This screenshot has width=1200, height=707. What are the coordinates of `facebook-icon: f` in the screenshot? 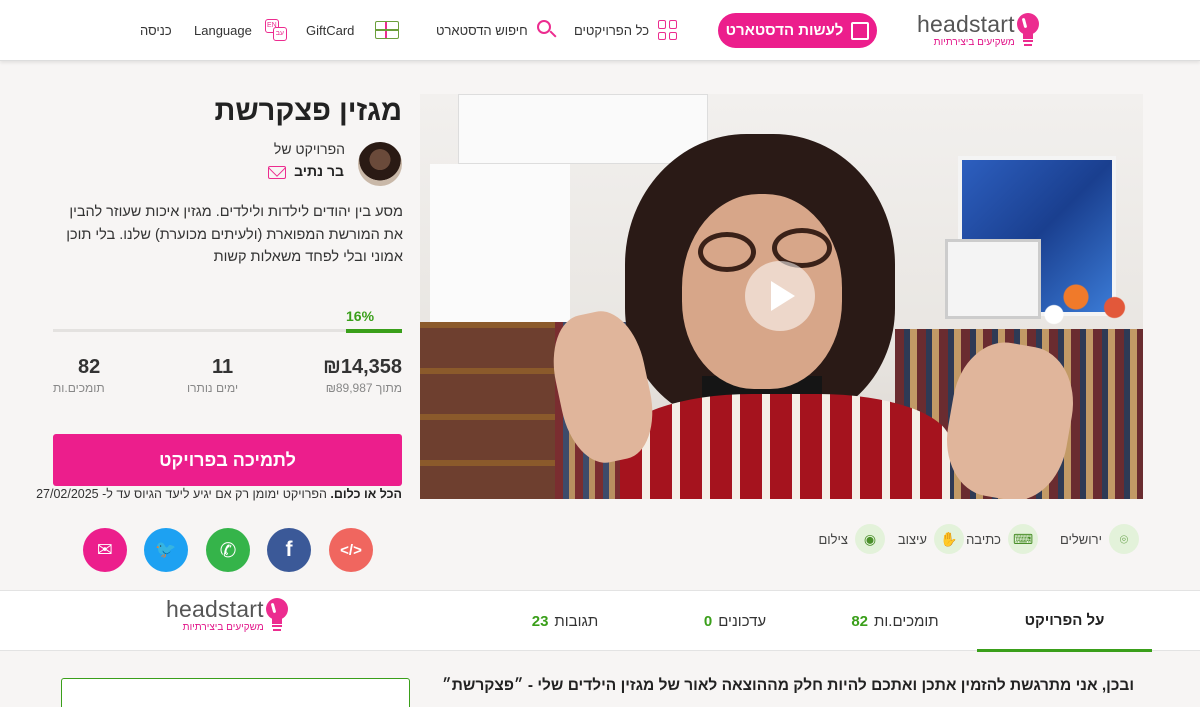 It's located at (289, 549).